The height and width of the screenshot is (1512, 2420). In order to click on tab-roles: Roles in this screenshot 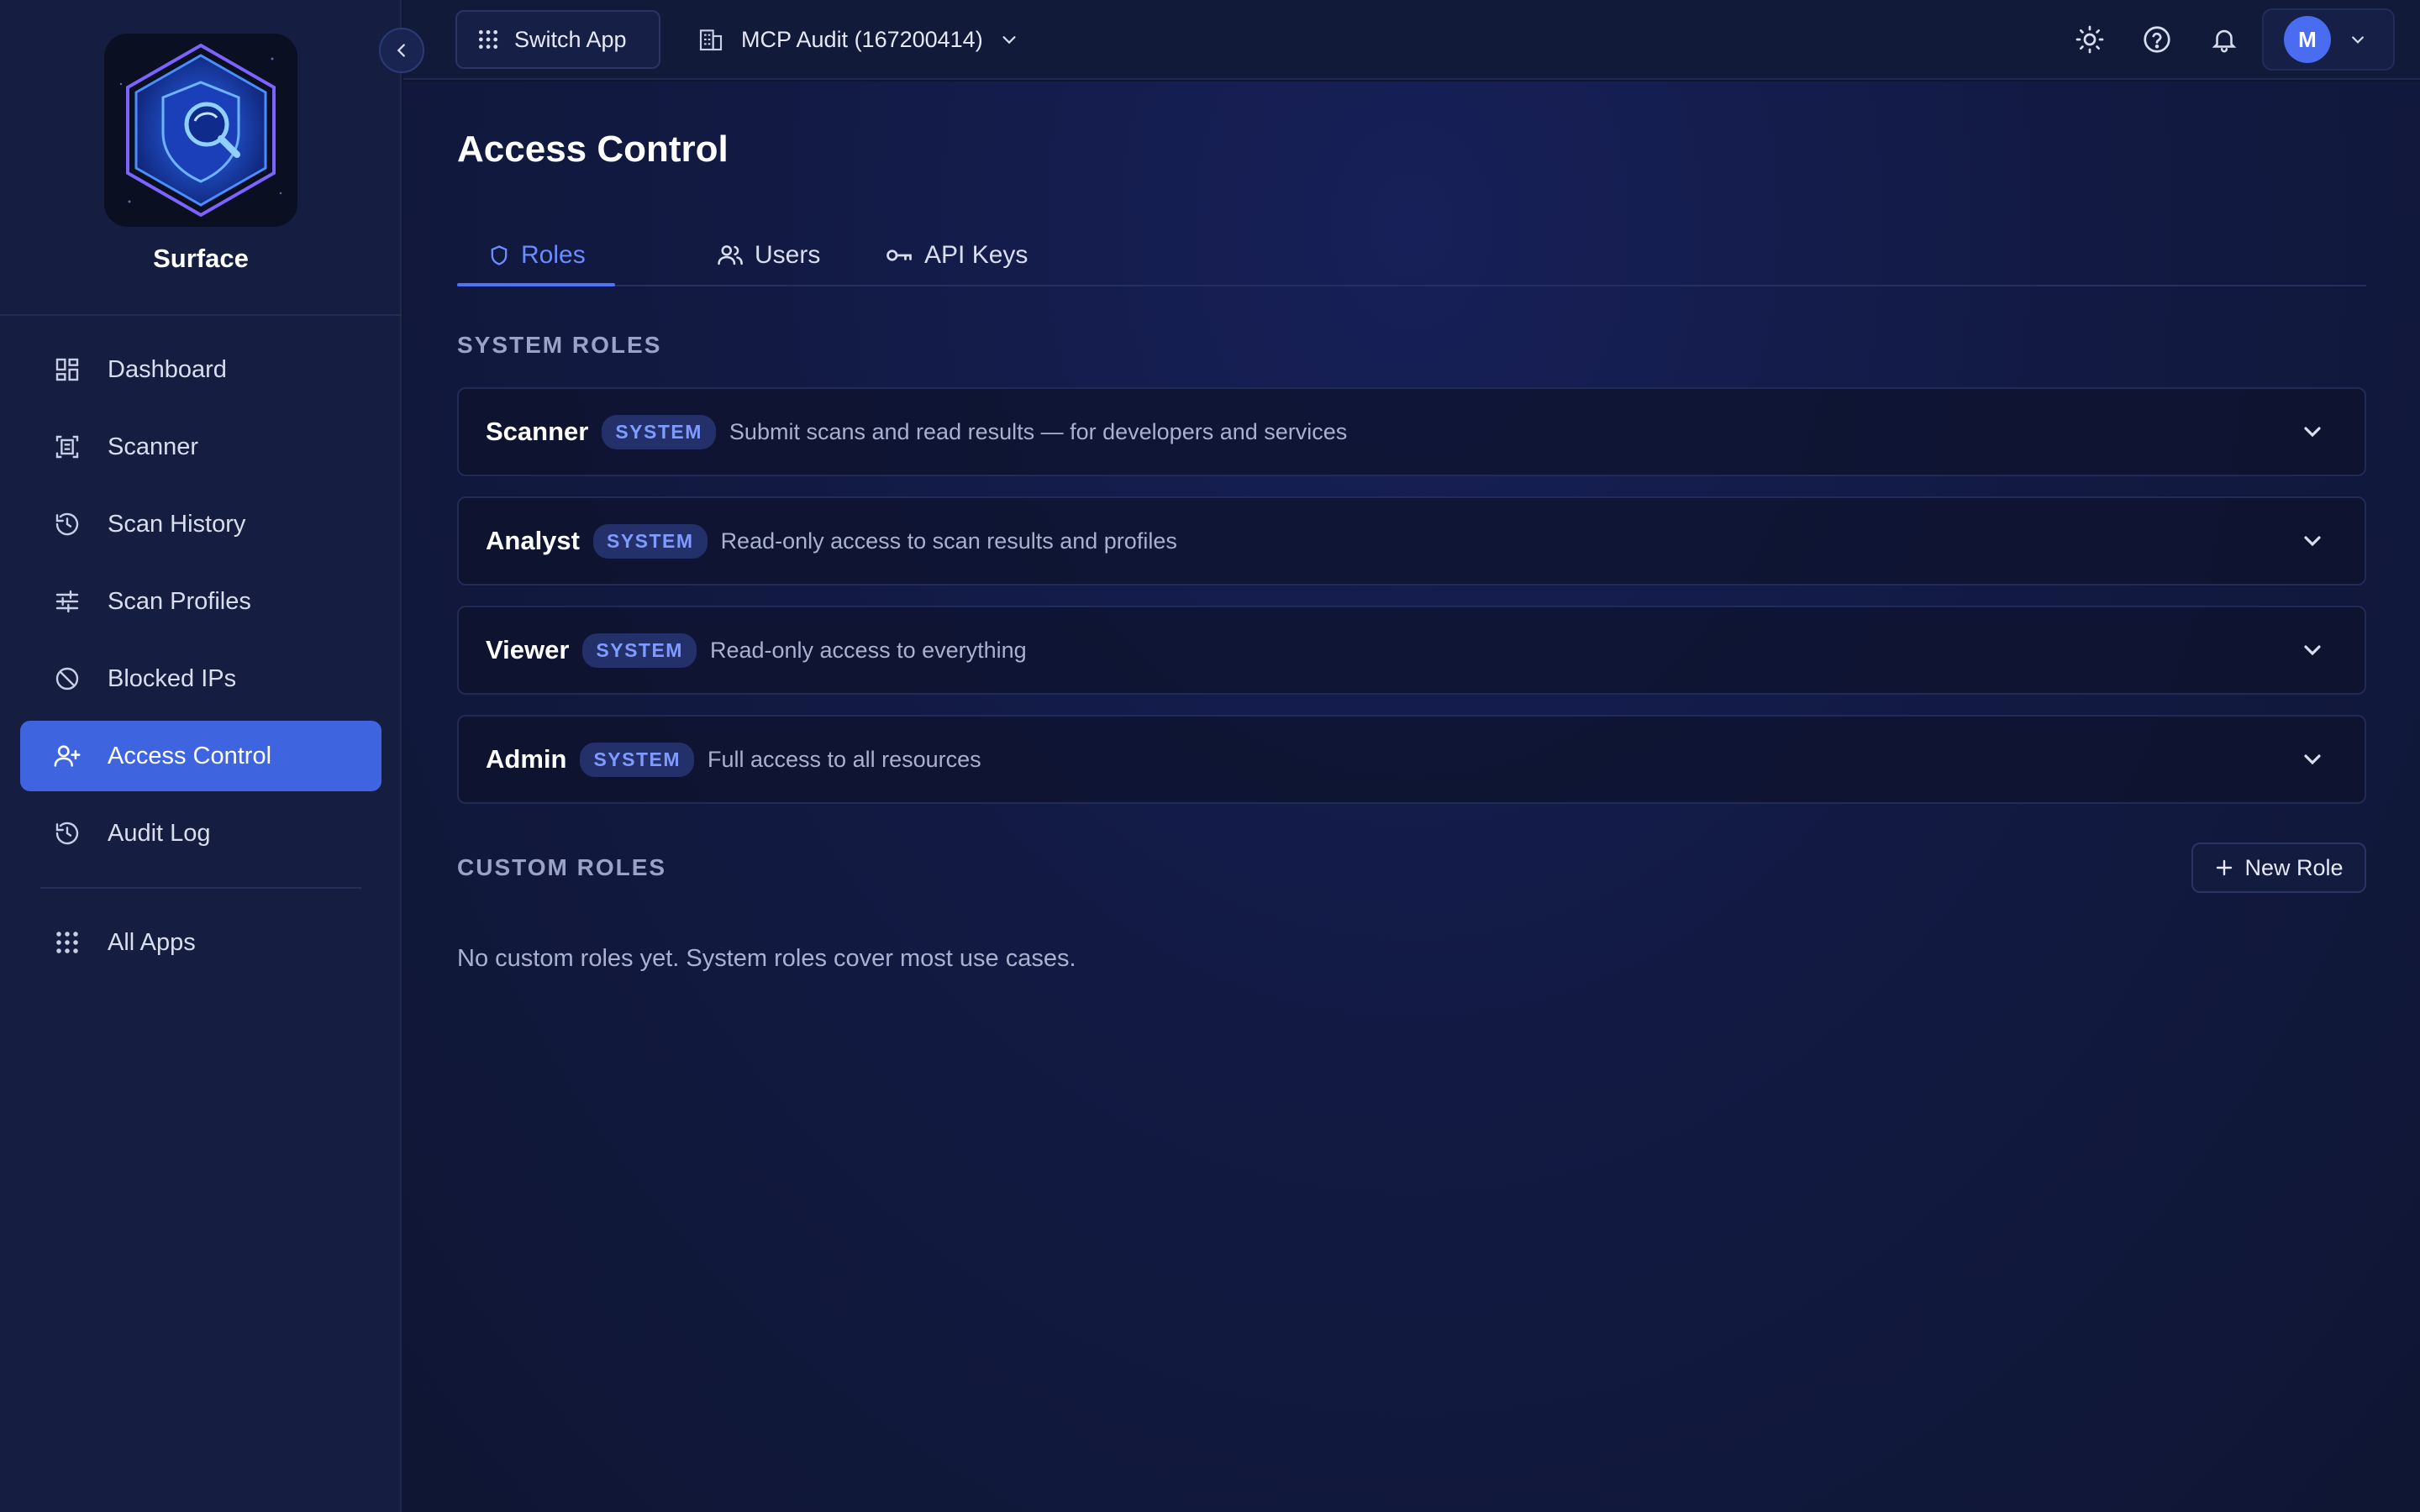, I will do `click(537, 255)`.